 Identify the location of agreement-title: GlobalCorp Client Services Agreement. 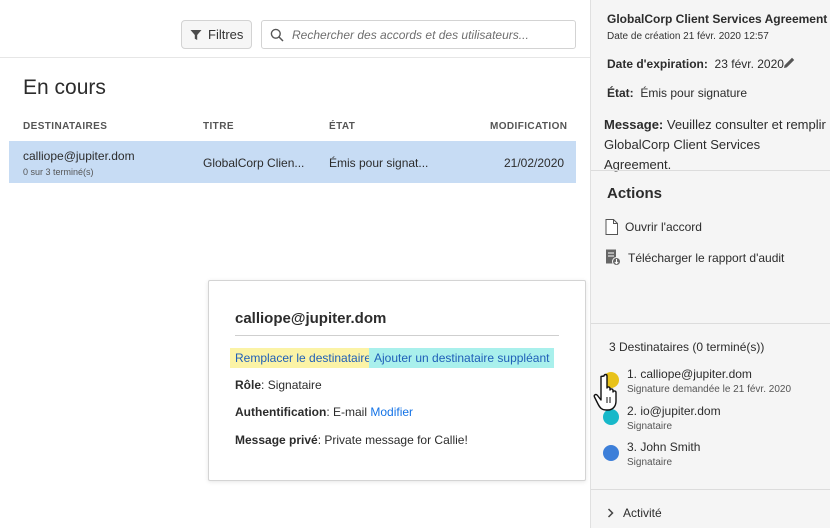
(717, 19).